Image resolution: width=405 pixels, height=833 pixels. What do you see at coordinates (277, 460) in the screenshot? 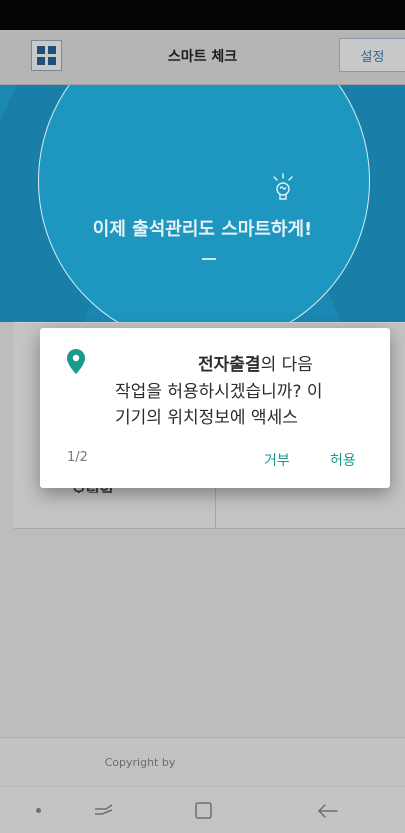
I see `deny-button: 거부` at bounding box center [277, 460].